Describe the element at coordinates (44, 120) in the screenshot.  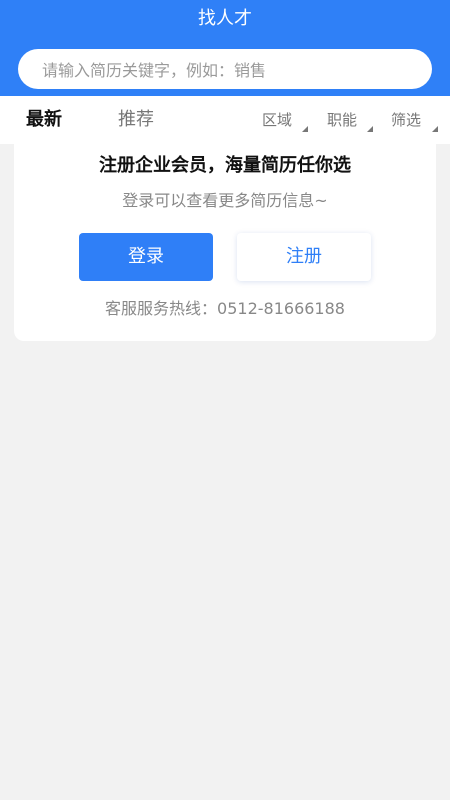
I see `tab-latest: 最新` at that location.